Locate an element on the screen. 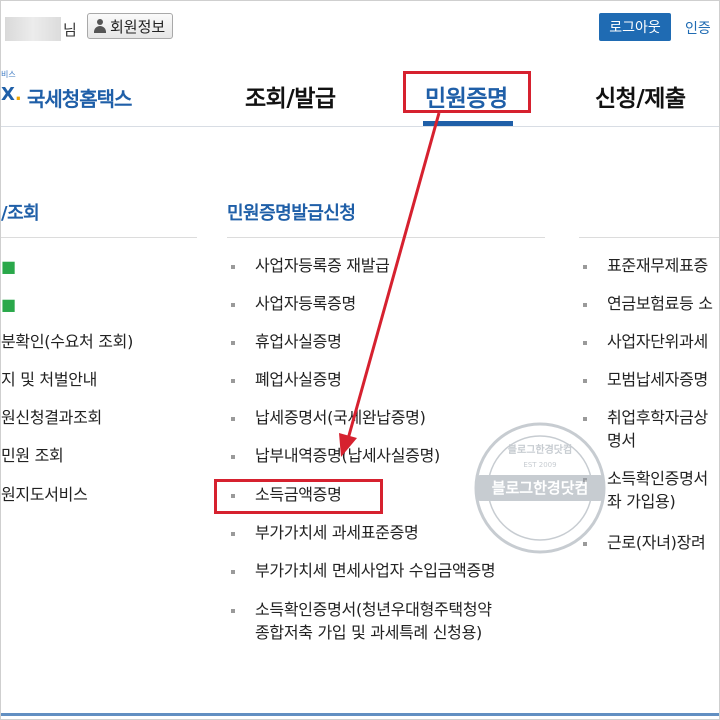  logo-name: 국세청홈택스 is located at coordinates (79, 97).